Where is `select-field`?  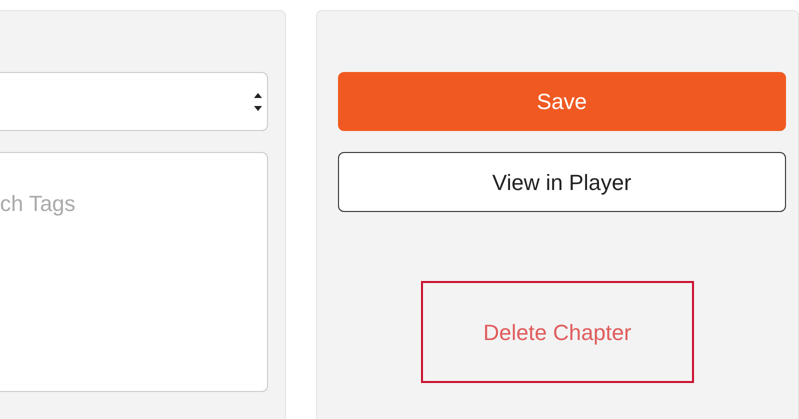
select-field is located at coordinates (134, 101).